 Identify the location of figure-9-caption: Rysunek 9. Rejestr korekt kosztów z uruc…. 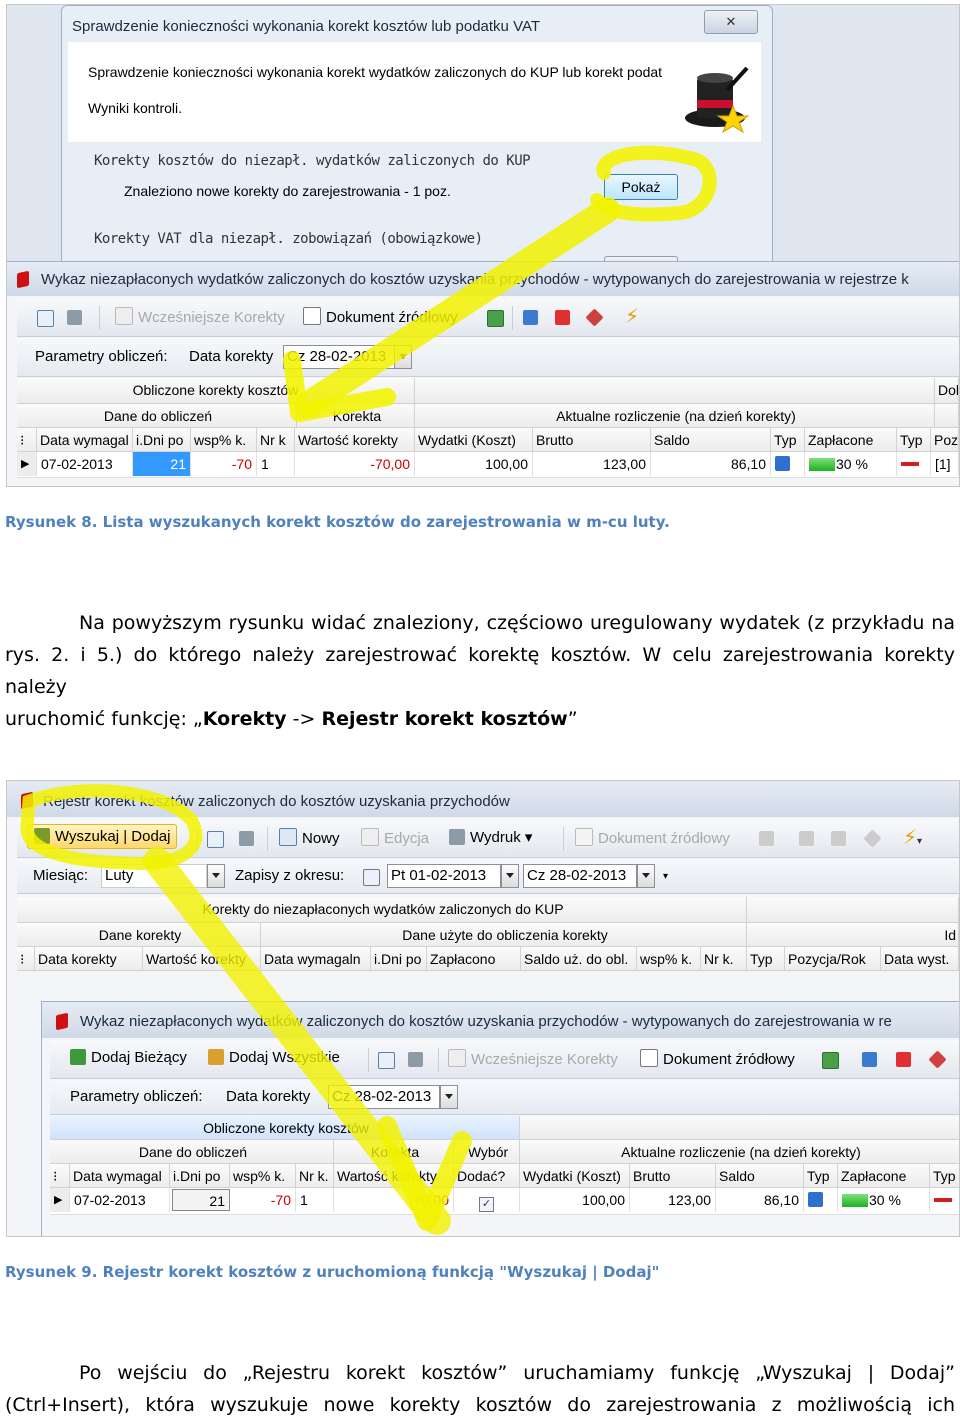
(332, 1272).